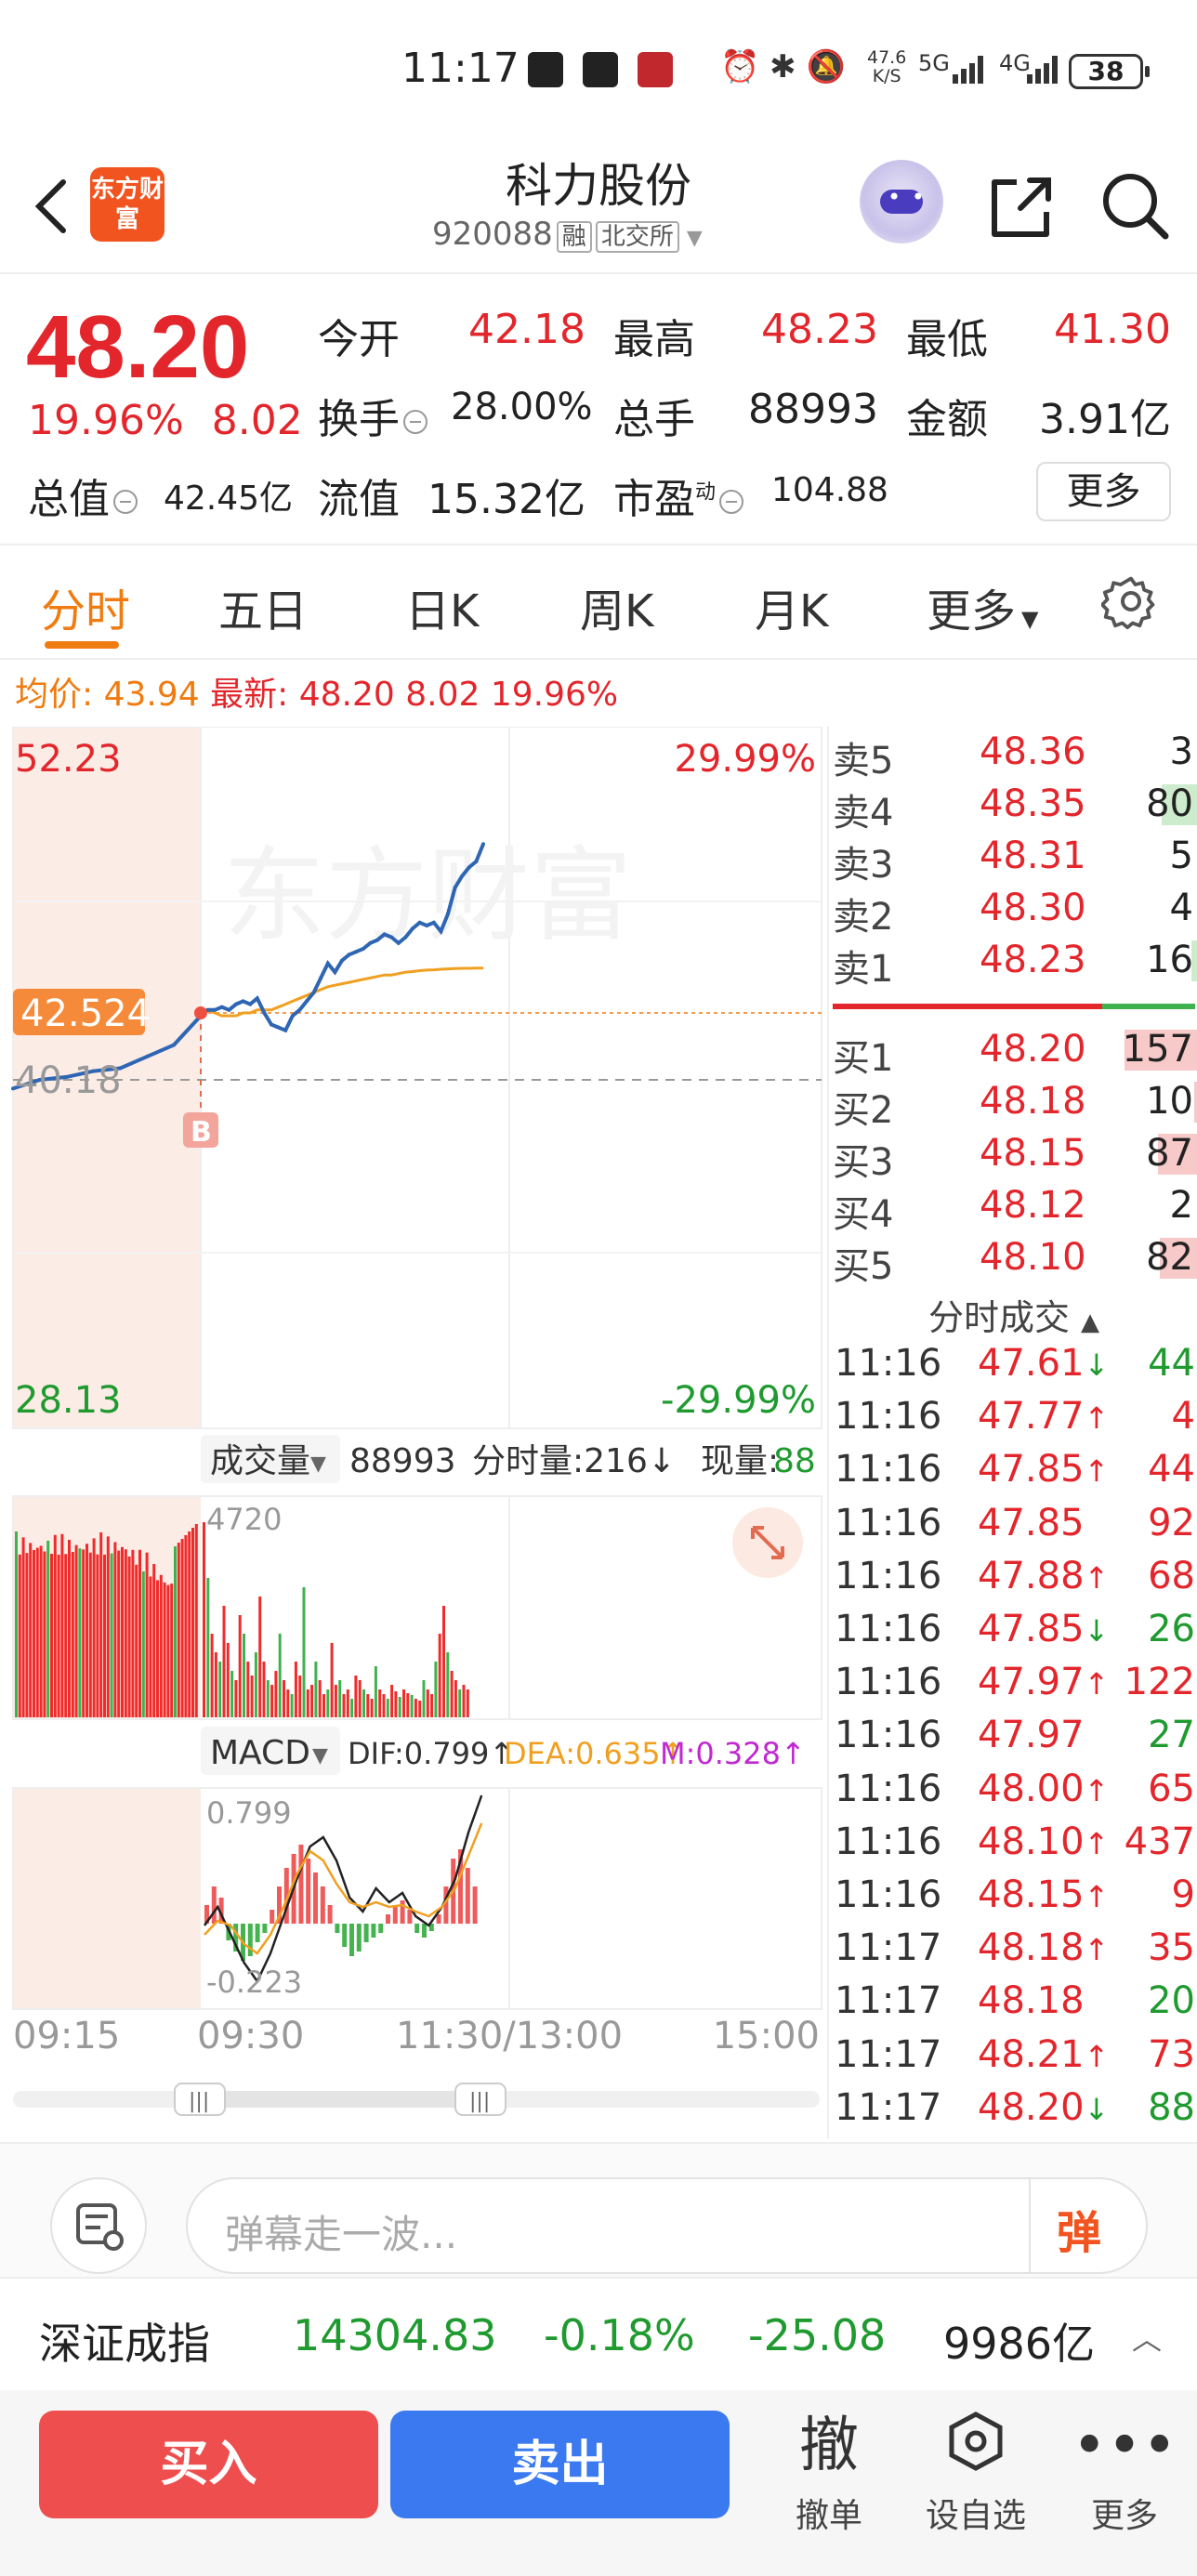 This screenshot has height=2576, width=1197. Describe the element at coordinates (813, 409) in the screenshot. I see `volume-value: 88993` at that location.